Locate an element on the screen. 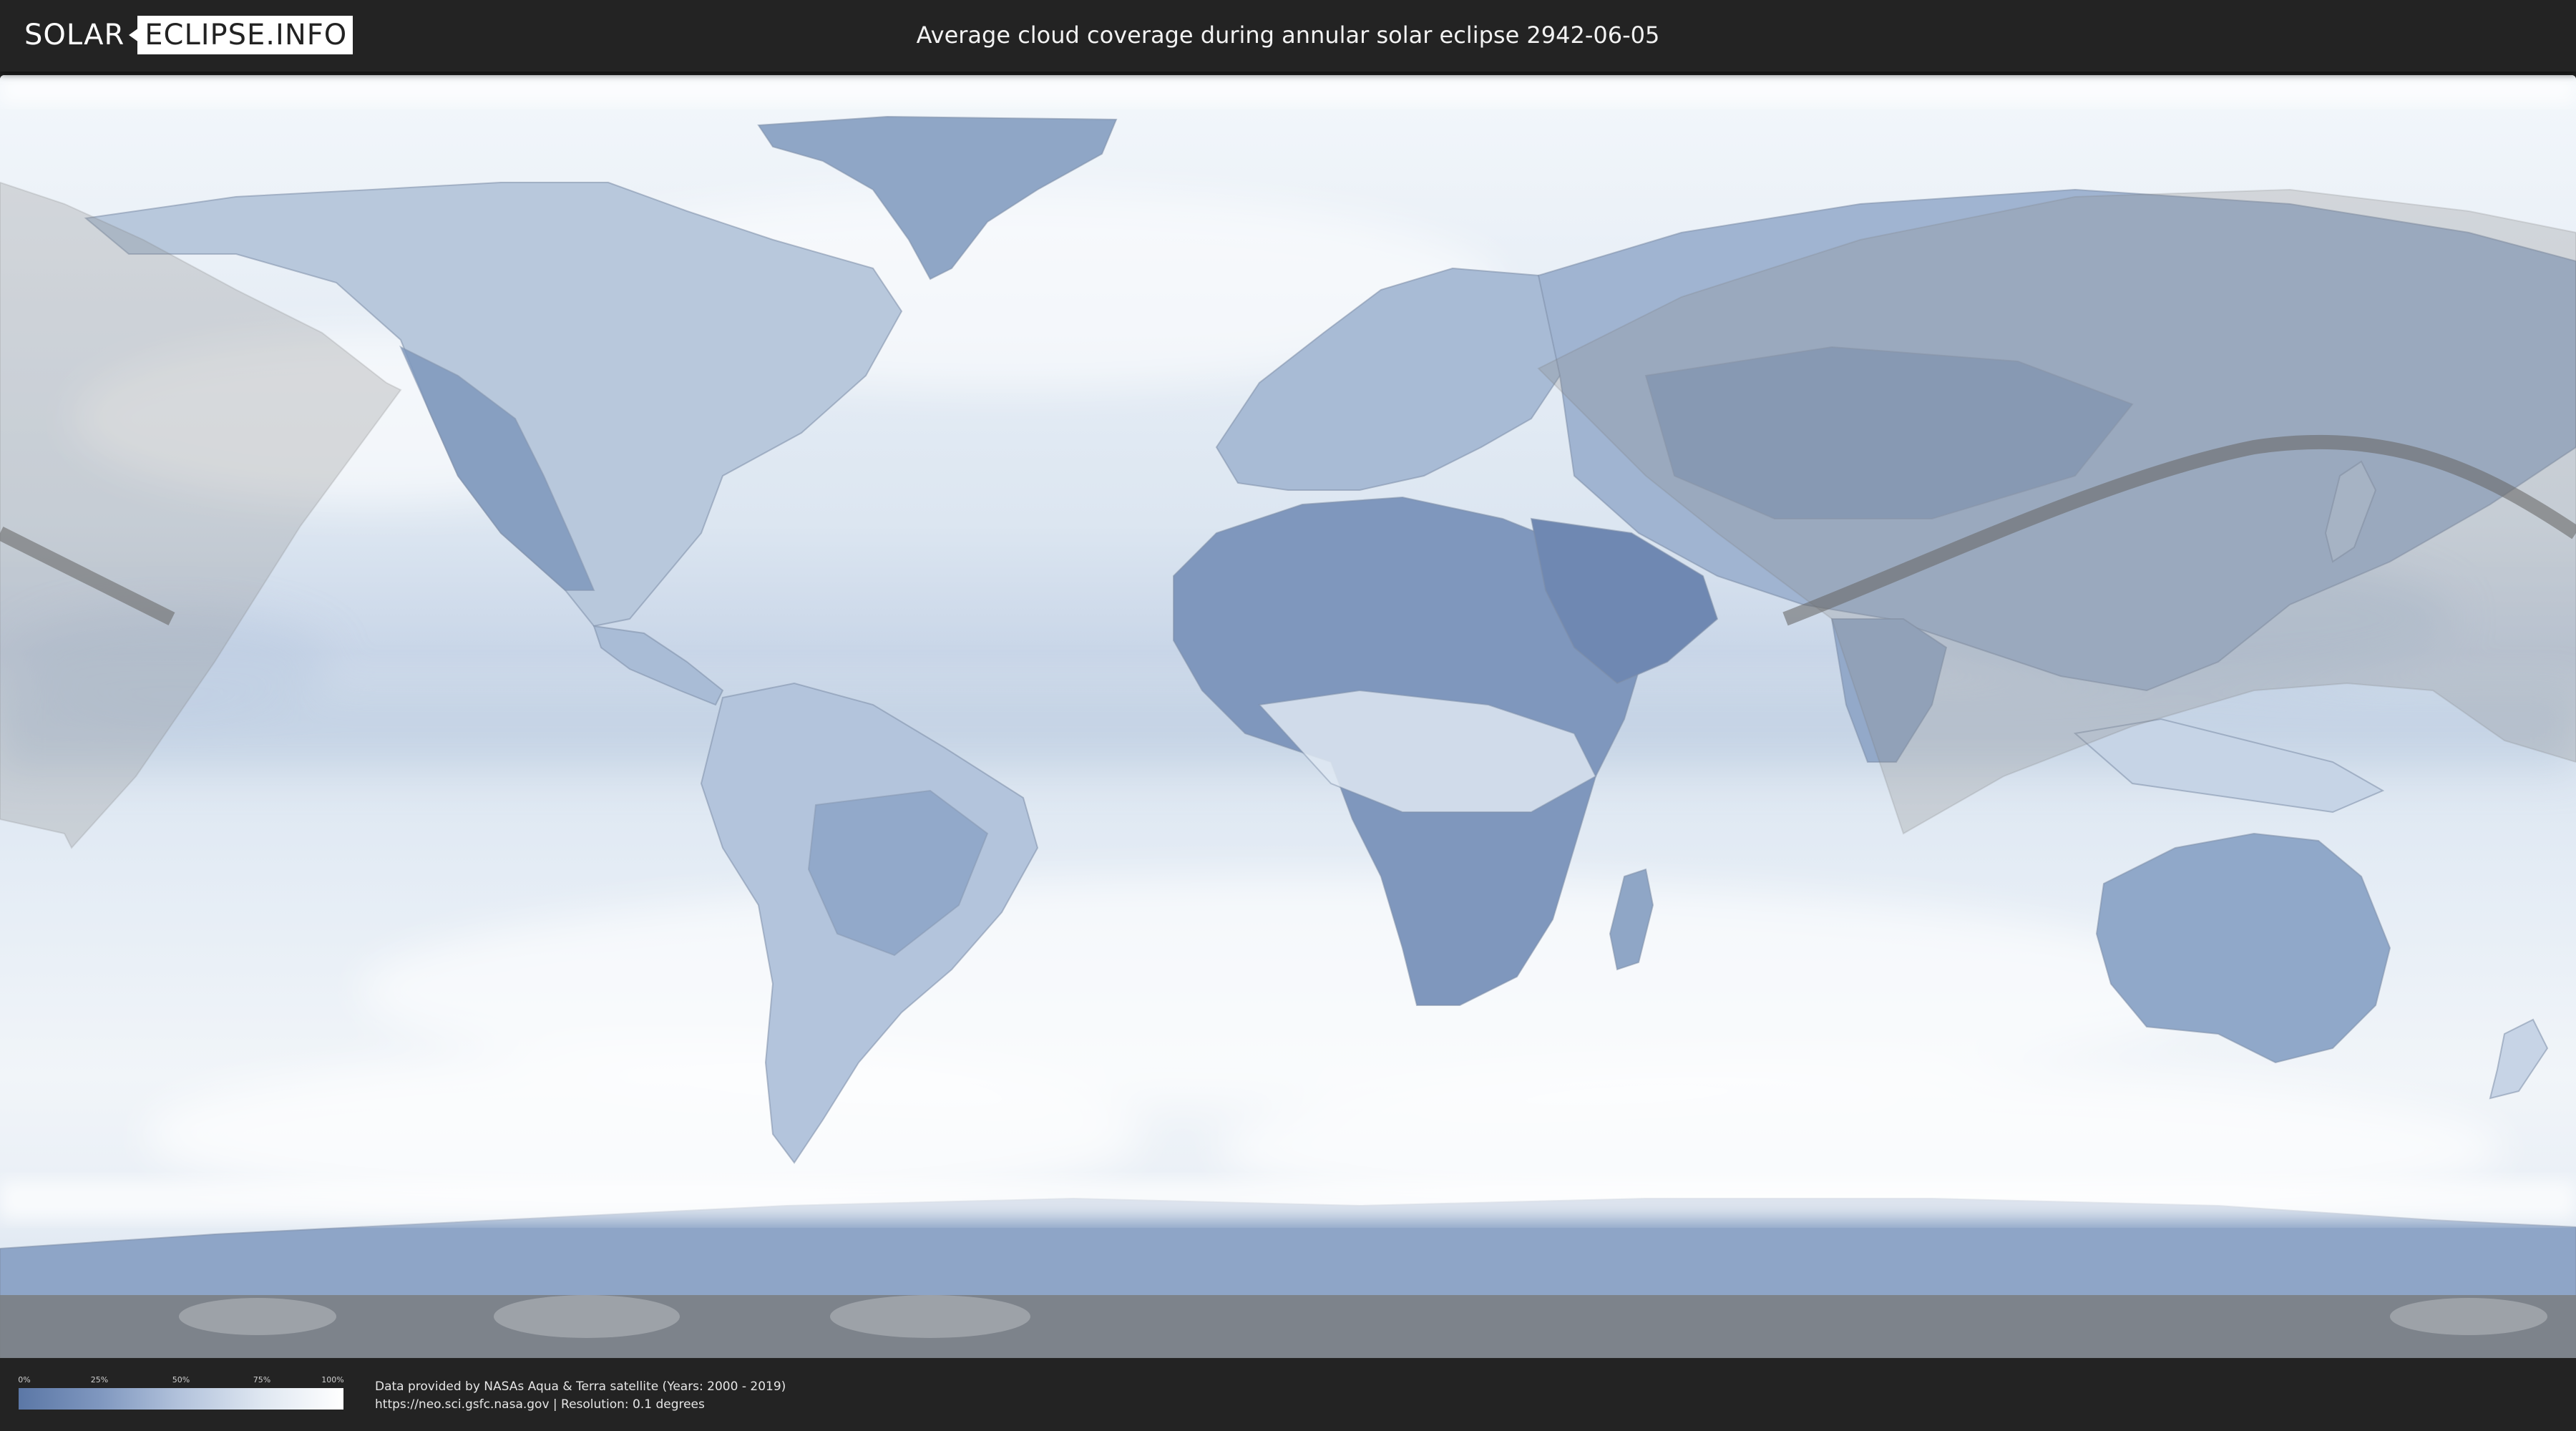 This screenshot has height=1431, width=2576. legend-tick: 25% is located at coordinates (100, 1379).